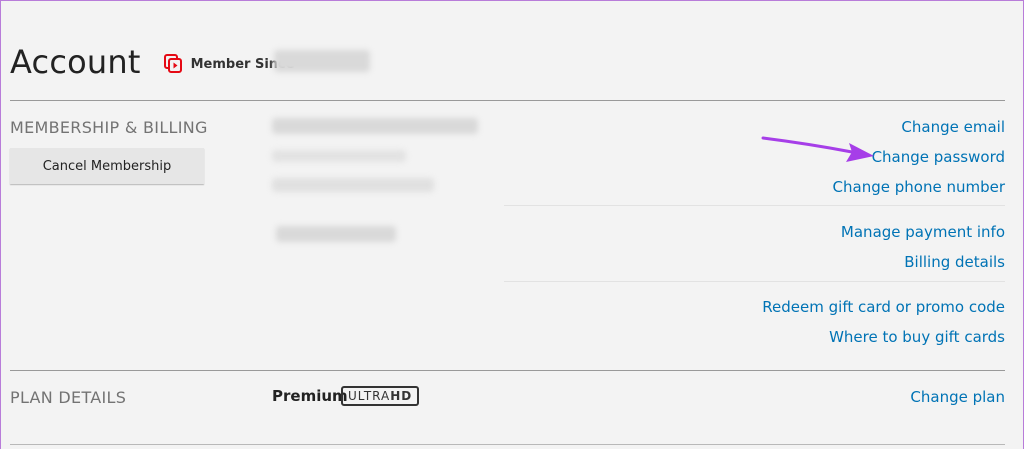  What do you see at coordinates (75, 62) in the screenshot?
I see `page-title: Account` at bounding box center [75, 62].